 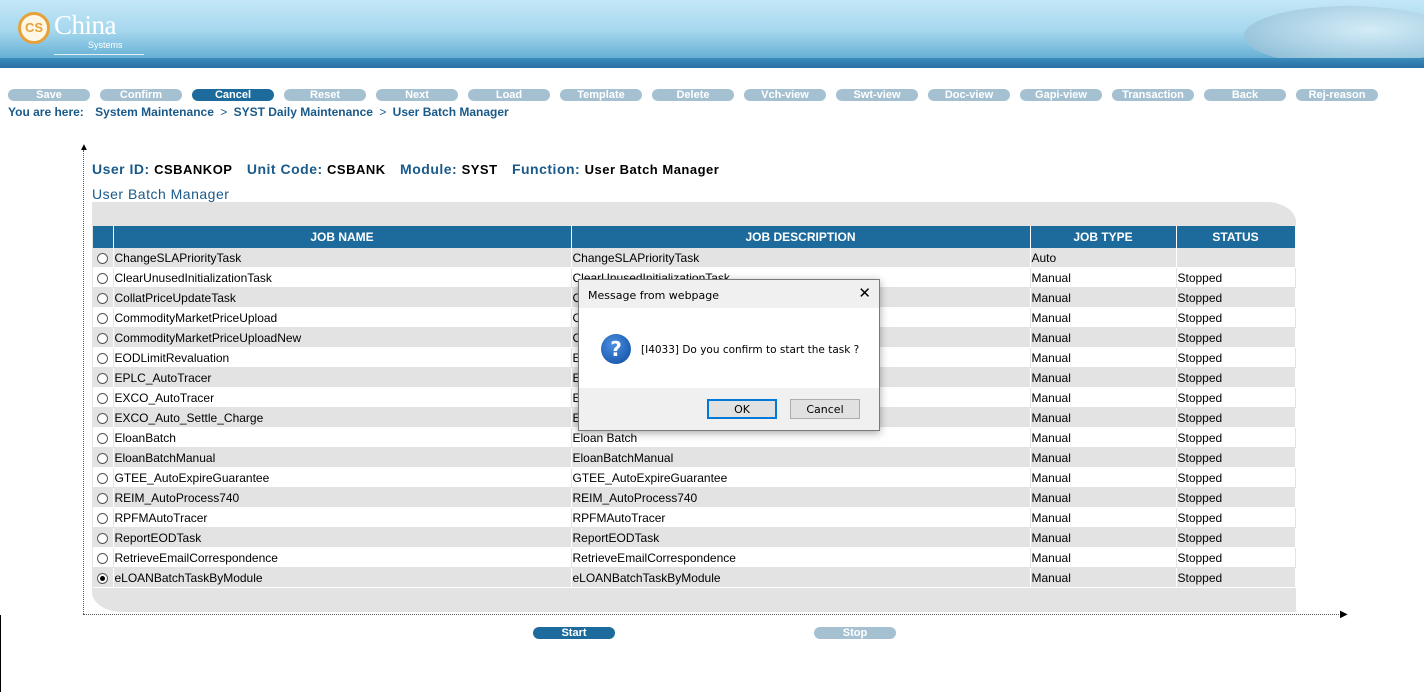 What do you see at coordinates (1153, 95) in the screenshot?
I see `toolbar-button-transaction: Transaction` at bounding box center [1153, 95].